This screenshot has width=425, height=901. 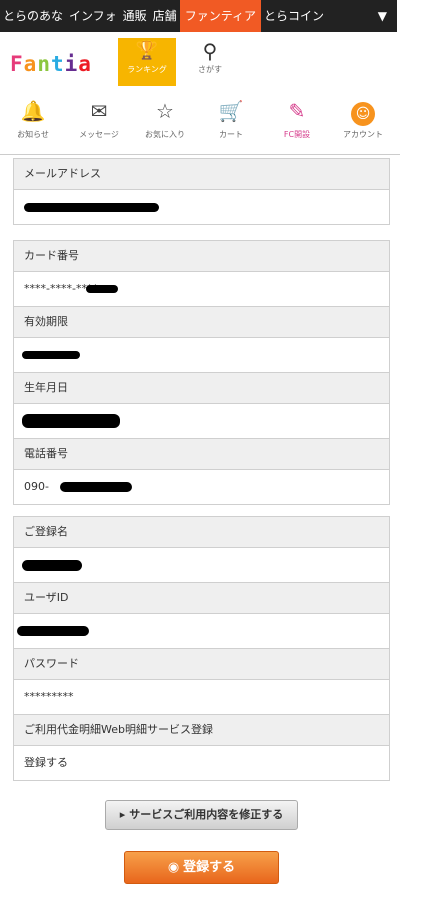 What do you see at coordinates (201, 664) in the screenshot?
I see `password-label: パスワード` at bounding box center [201, 664].